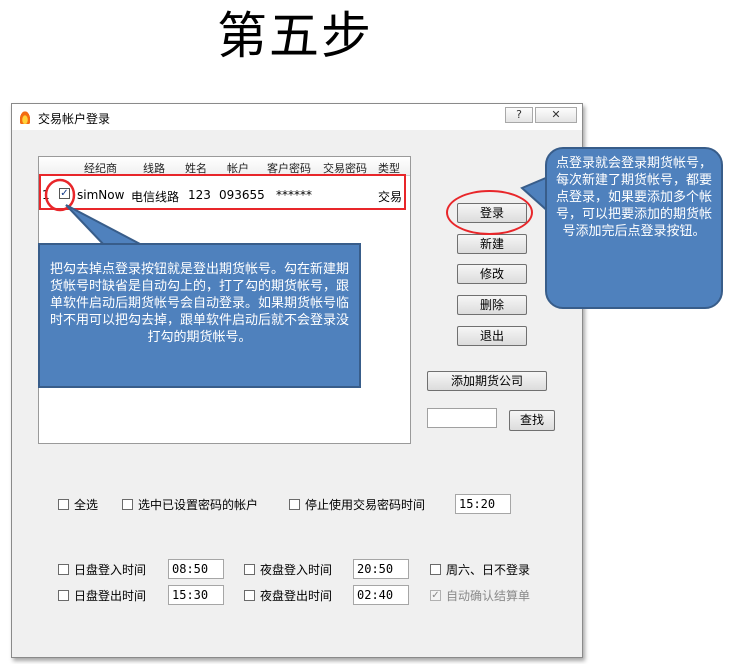 The height and width of the screenshot is (664, 733). I want to click on left-callout-pointer, so click(104, 225).